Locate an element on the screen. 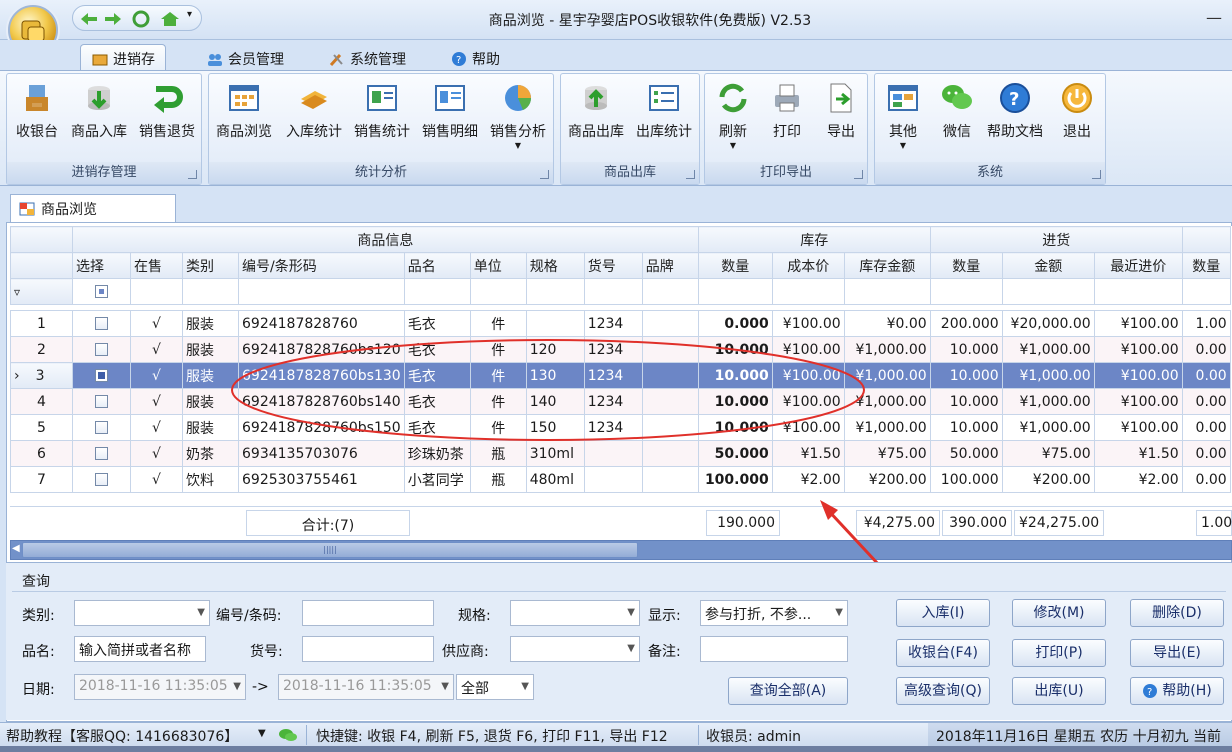 This screenshot has width=1232, height=752. status-date: 2018年11月16日 星期五 农历 十月初九 当前 is located at coordinates (1079, 737).